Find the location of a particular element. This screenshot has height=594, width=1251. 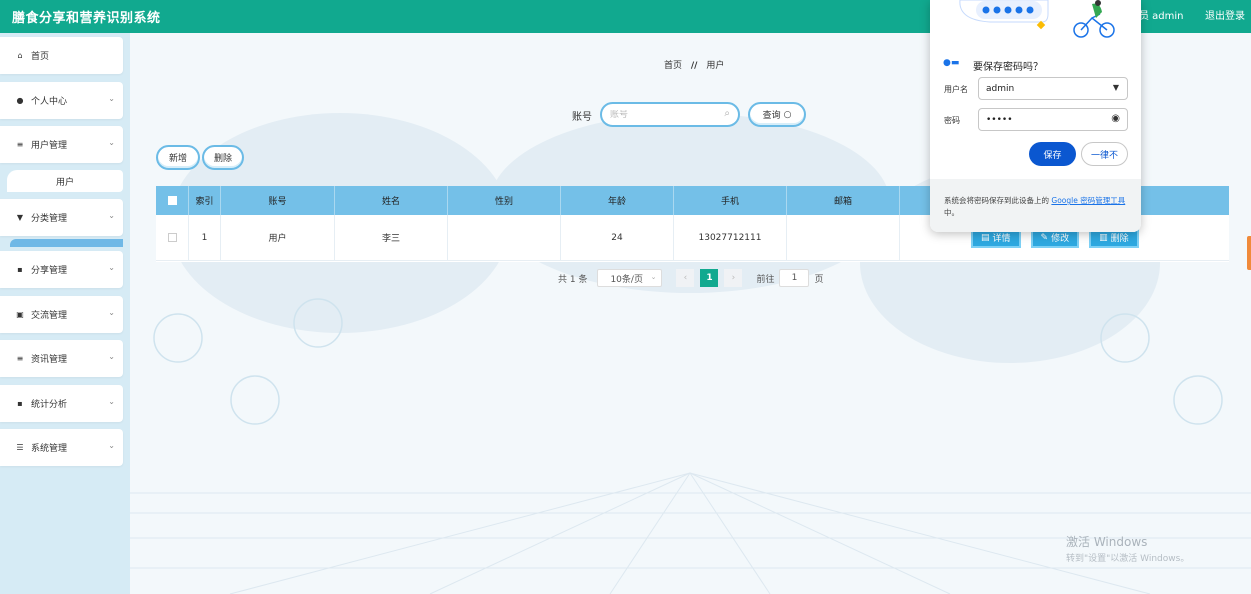

sidebar-item-news-management: ≡ 资讯管理 ⌄ is located at coordinates (61, 358).